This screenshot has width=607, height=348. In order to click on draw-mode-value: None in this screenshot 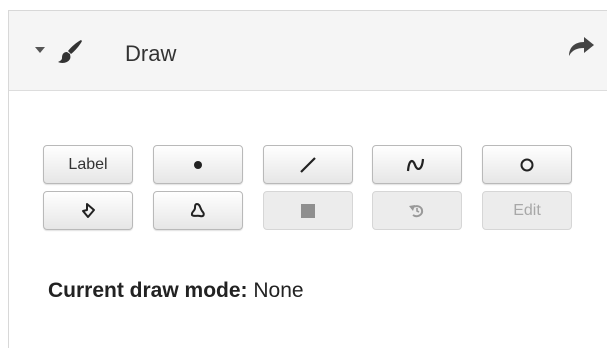, I will do `click(278, 290)`.